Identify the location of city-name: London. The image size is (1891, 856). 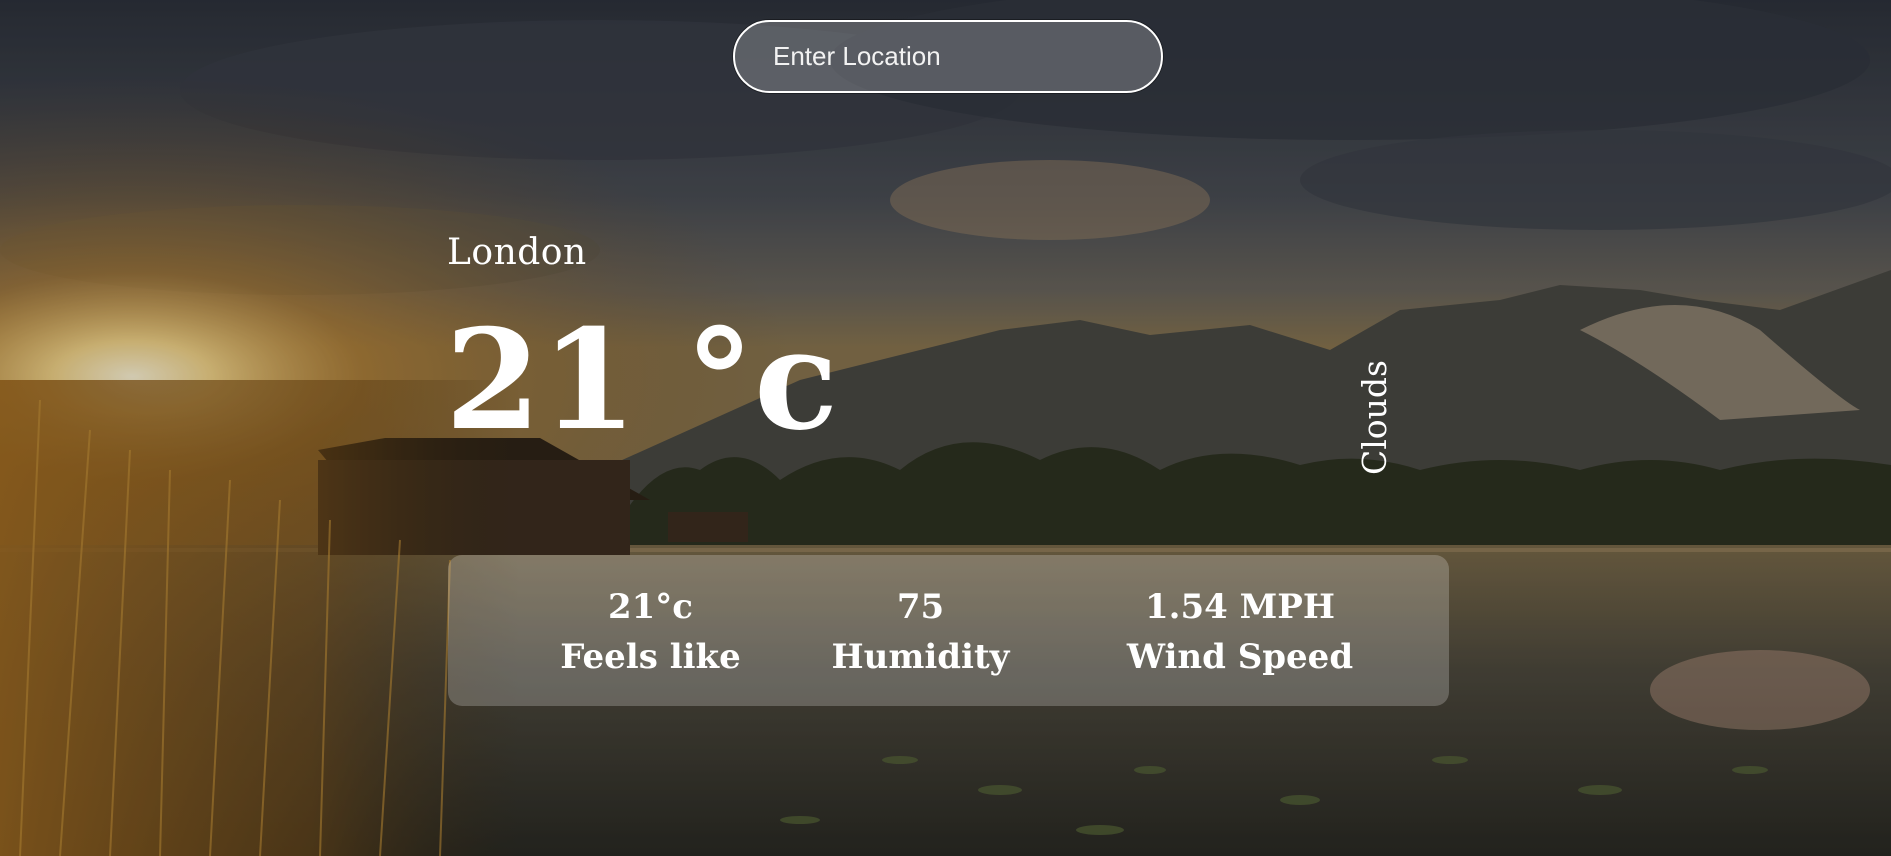
(517, 252).